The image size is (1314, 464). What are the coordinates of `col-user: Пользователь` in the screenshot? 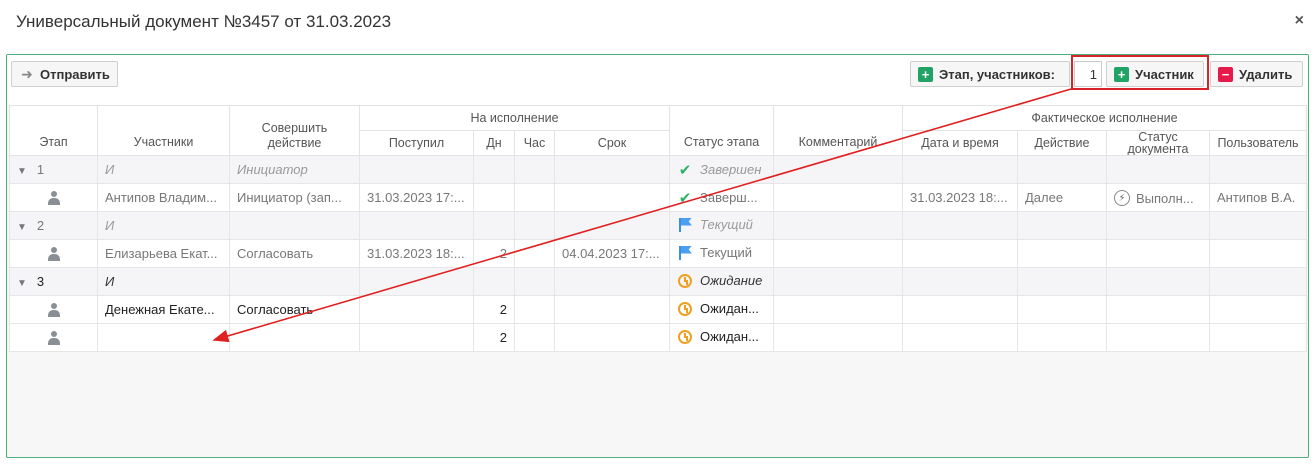 It's located at (1258, 143).